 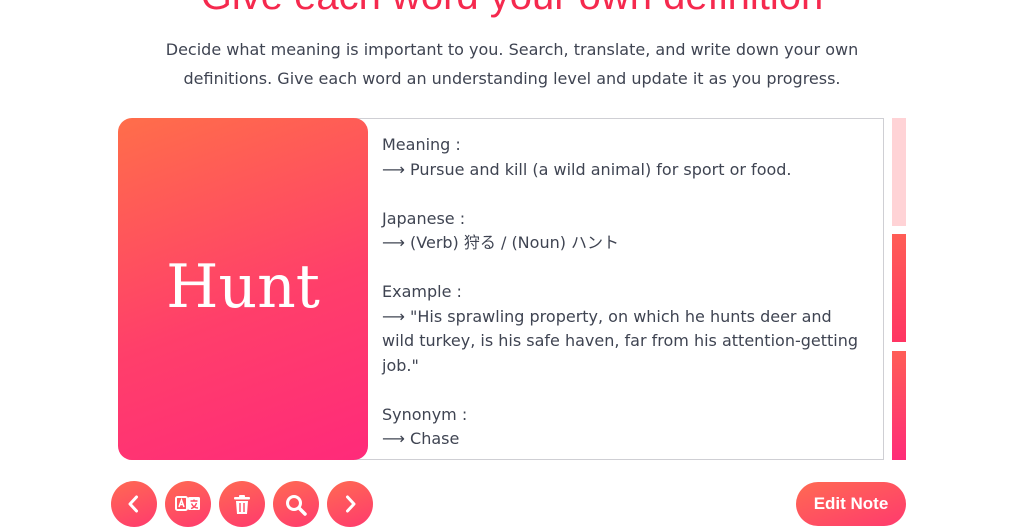 I want to click on delete-button, so click(x=242, y=504).